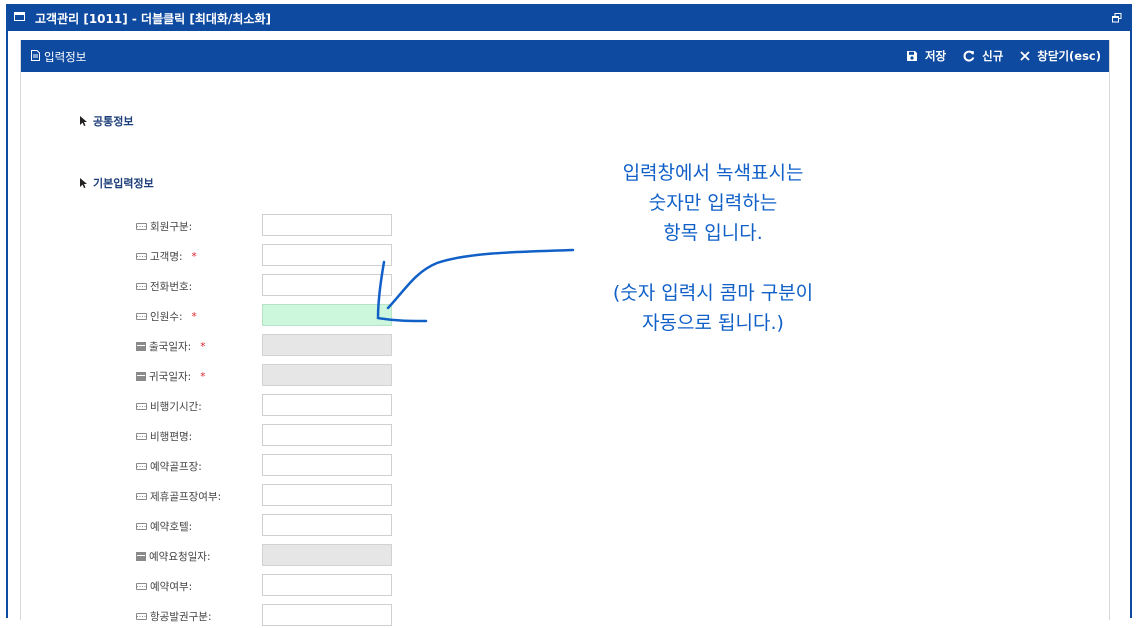  What do you see at coordinates (475, 285) in the screenshot?
I see `hand-drawn-arrow` at bounding box center [475, 285].